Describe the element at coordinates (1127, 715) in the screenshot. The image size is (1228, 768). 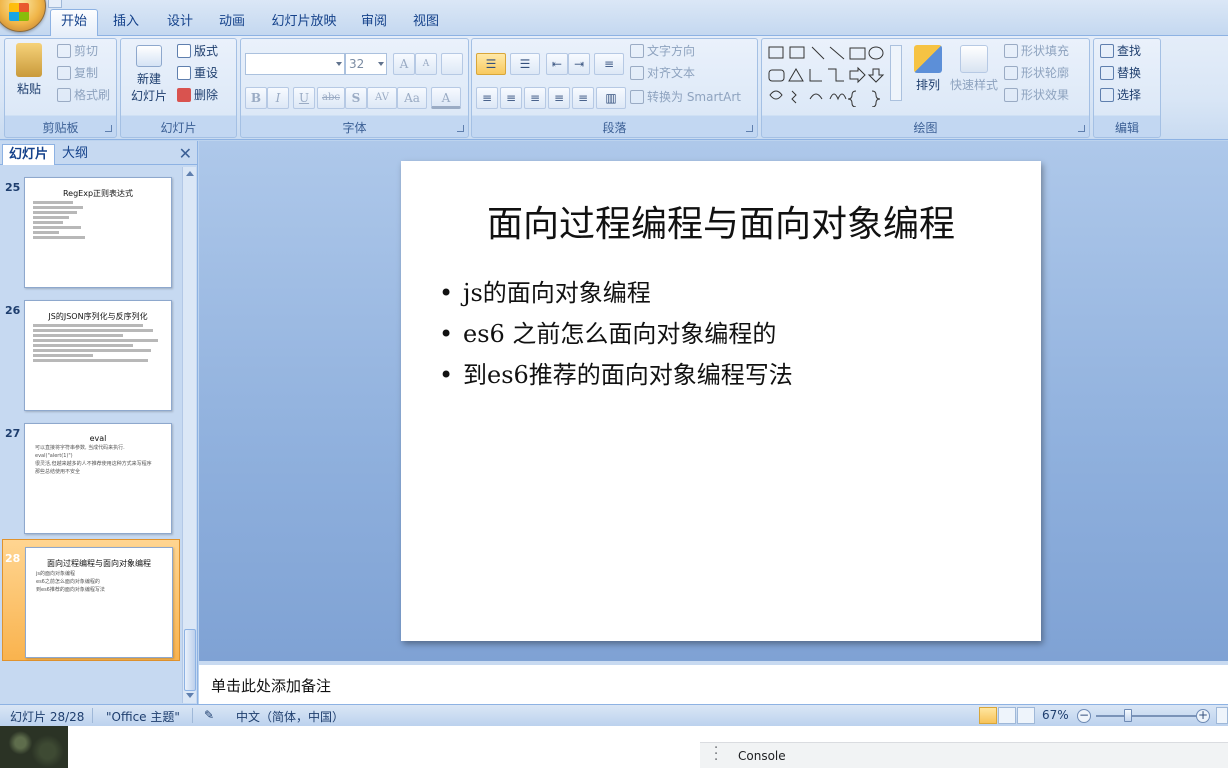
I see `zoom-slider-handle` at that location.